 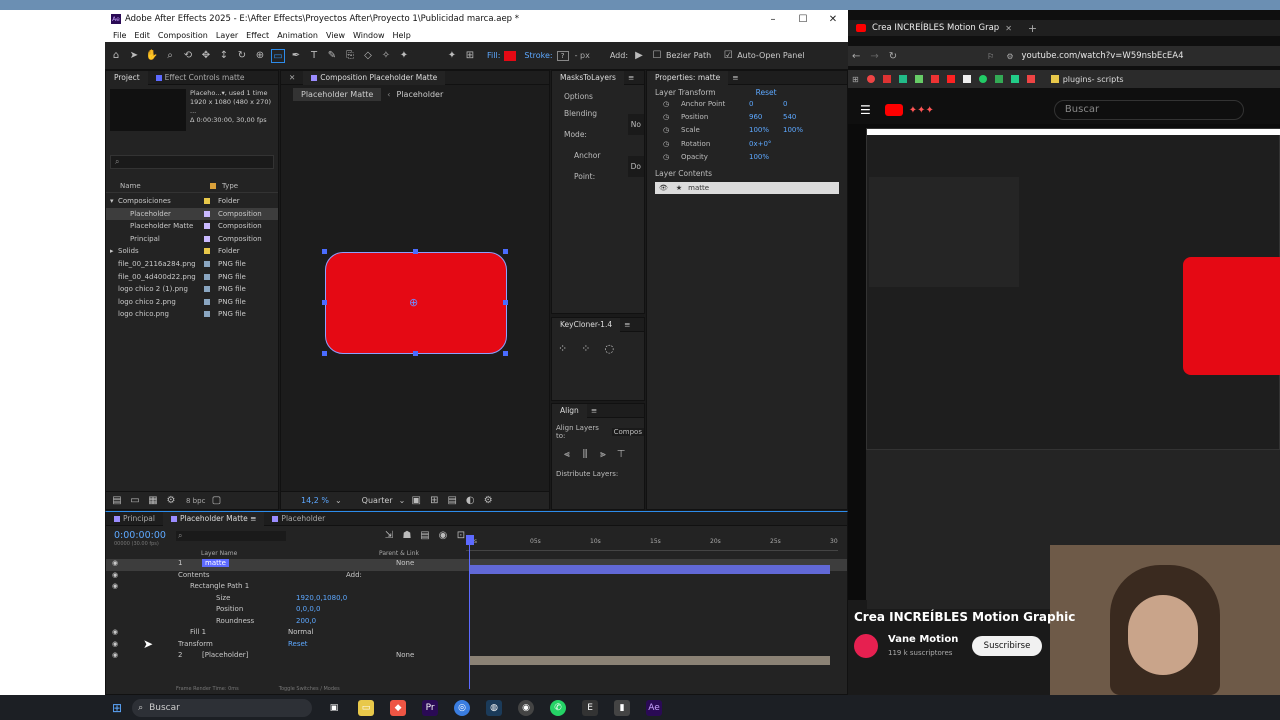 What do you see at coordinates (443, 536) in the screenshot?
I see `motion-blur-icon: ◉` at bounding box center [443, 536].